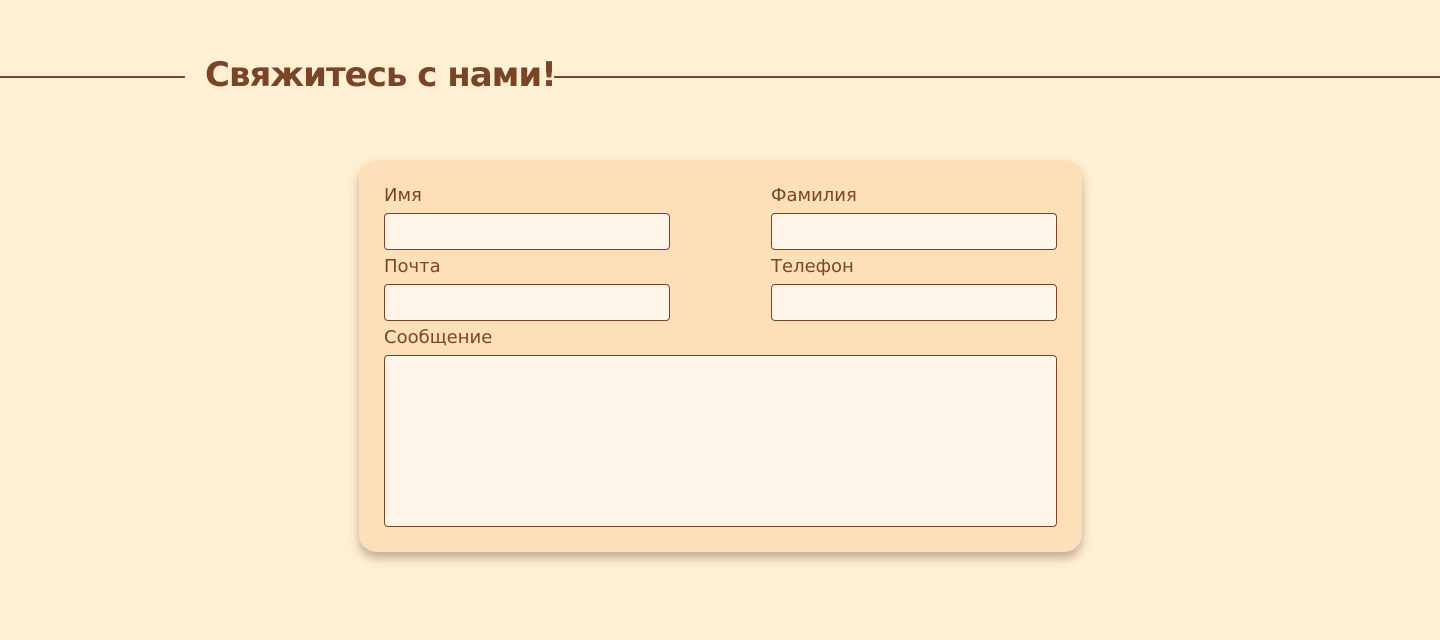 This screenshot has height=640, width=1440. What do you see at coordinates (812, 266) in the screenshot?
I see `phone-label: Телефон` at bounding box center [812, 266].